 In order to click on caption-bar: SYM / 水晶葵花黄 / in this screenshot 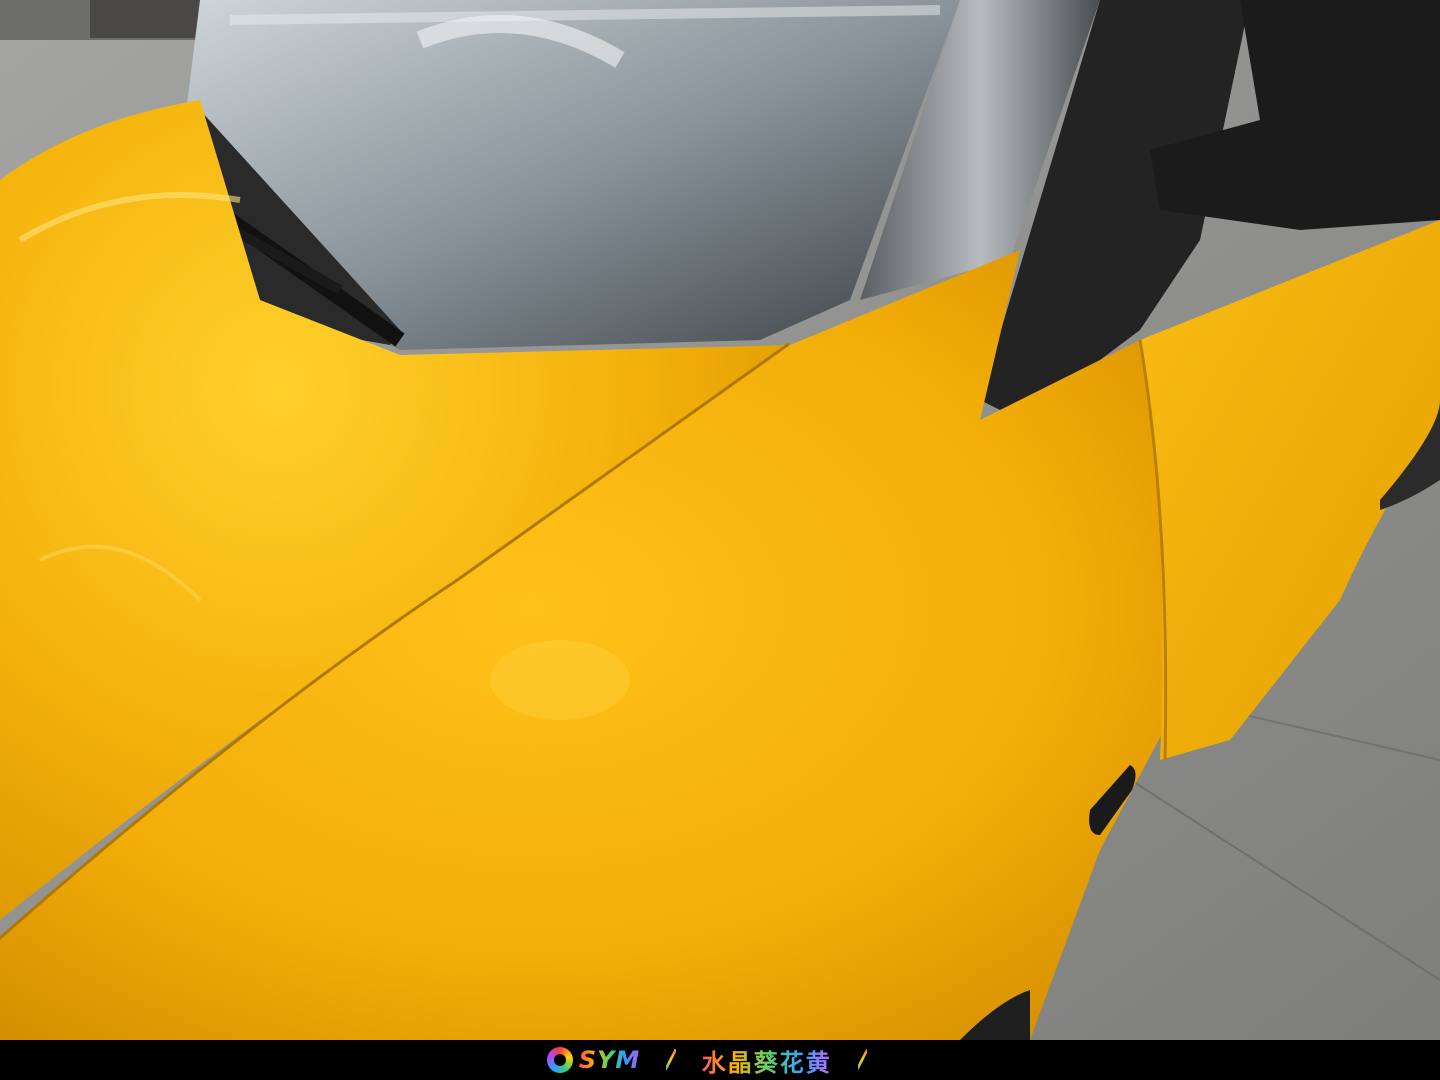, I will do `click(720, 1060)`.